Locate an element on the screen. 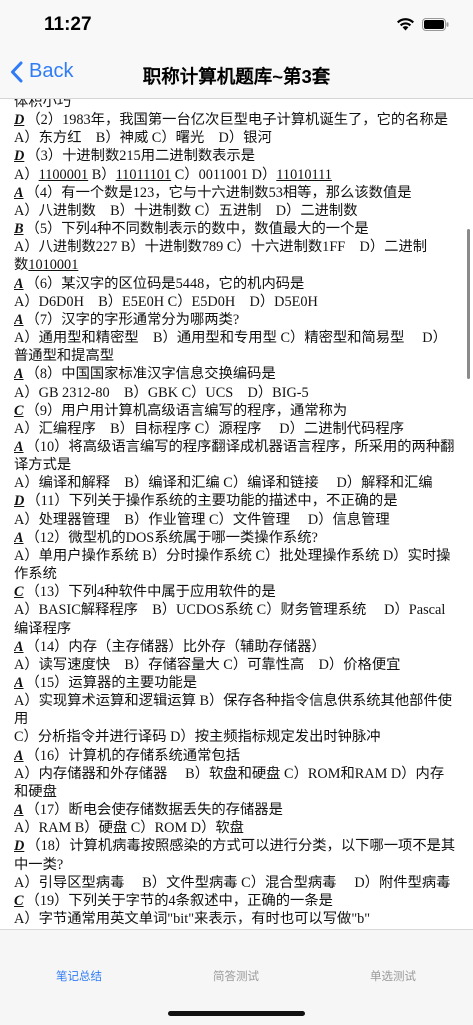 The height and width of the screenshot is (1025, 473). scrollbar is located at coordinates (468, 304).